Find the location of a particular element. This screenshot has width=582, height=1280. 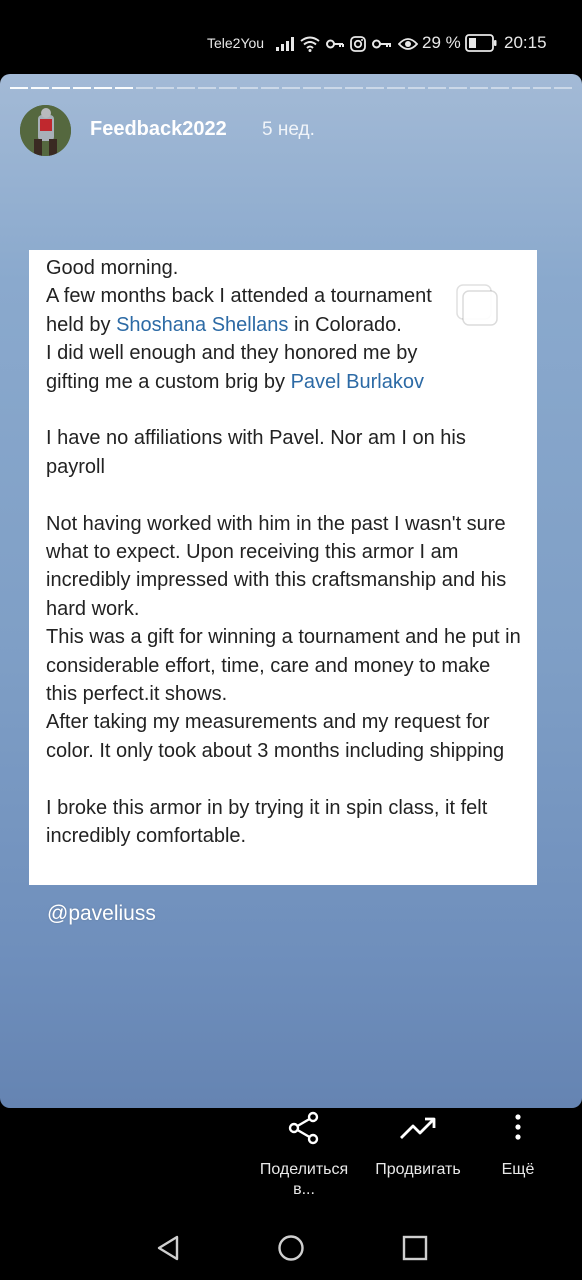

recents-icon is located at coordinates (415, 1248).